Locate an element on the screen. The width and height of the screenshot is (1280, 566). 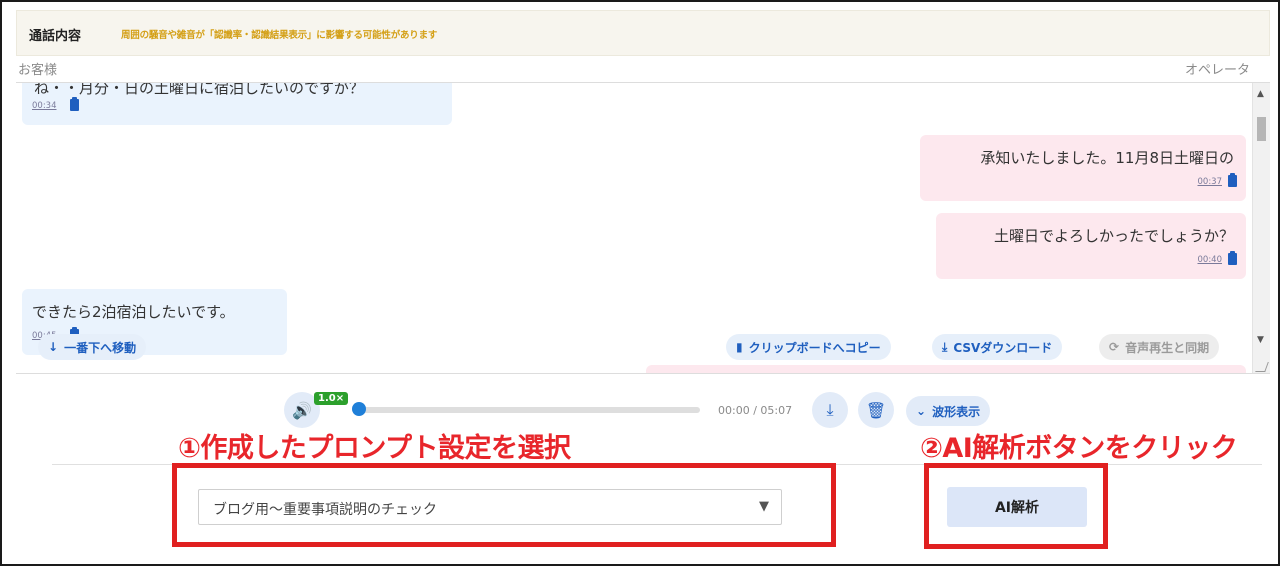
message-text: できたら2泊宿泊したいです。 is located at coordinates (133, 312).